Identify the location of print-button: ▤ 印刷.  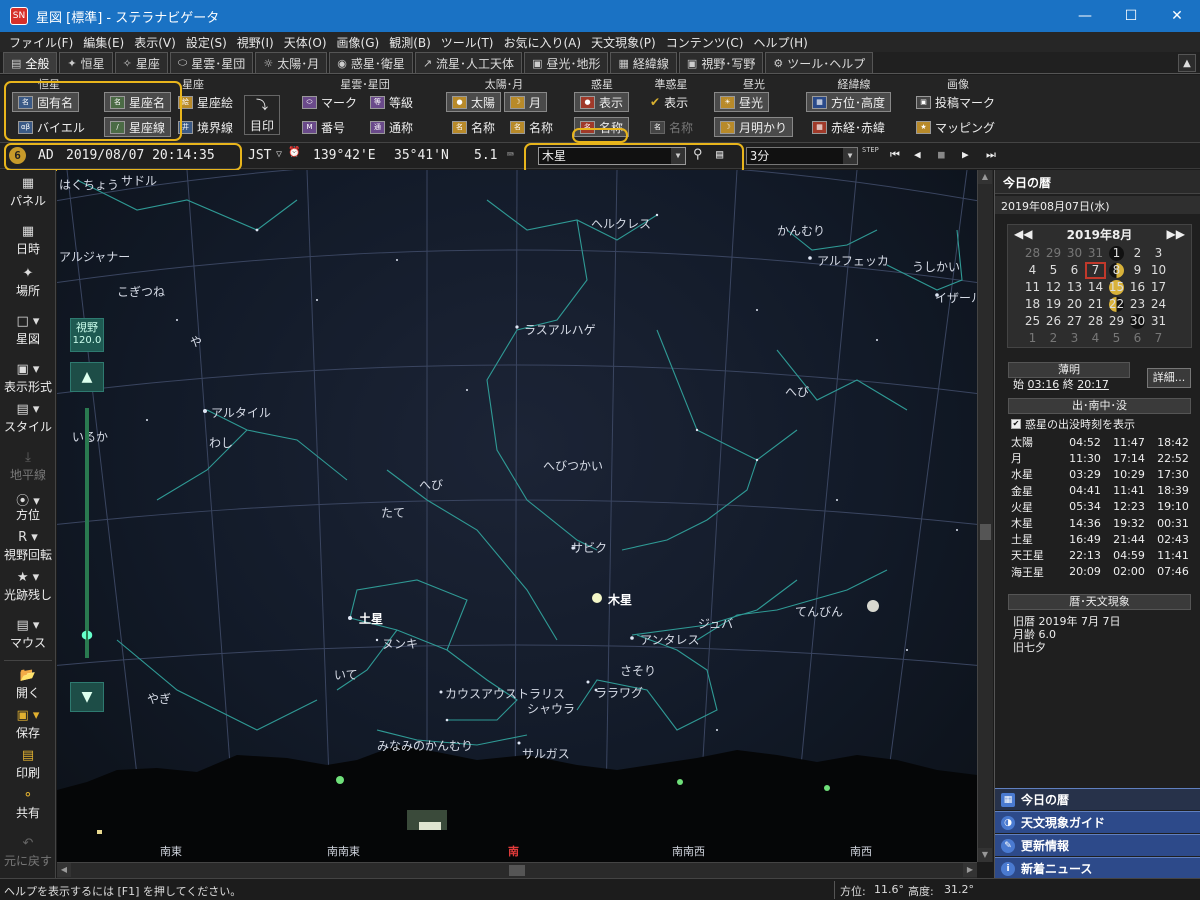
(28, 764).